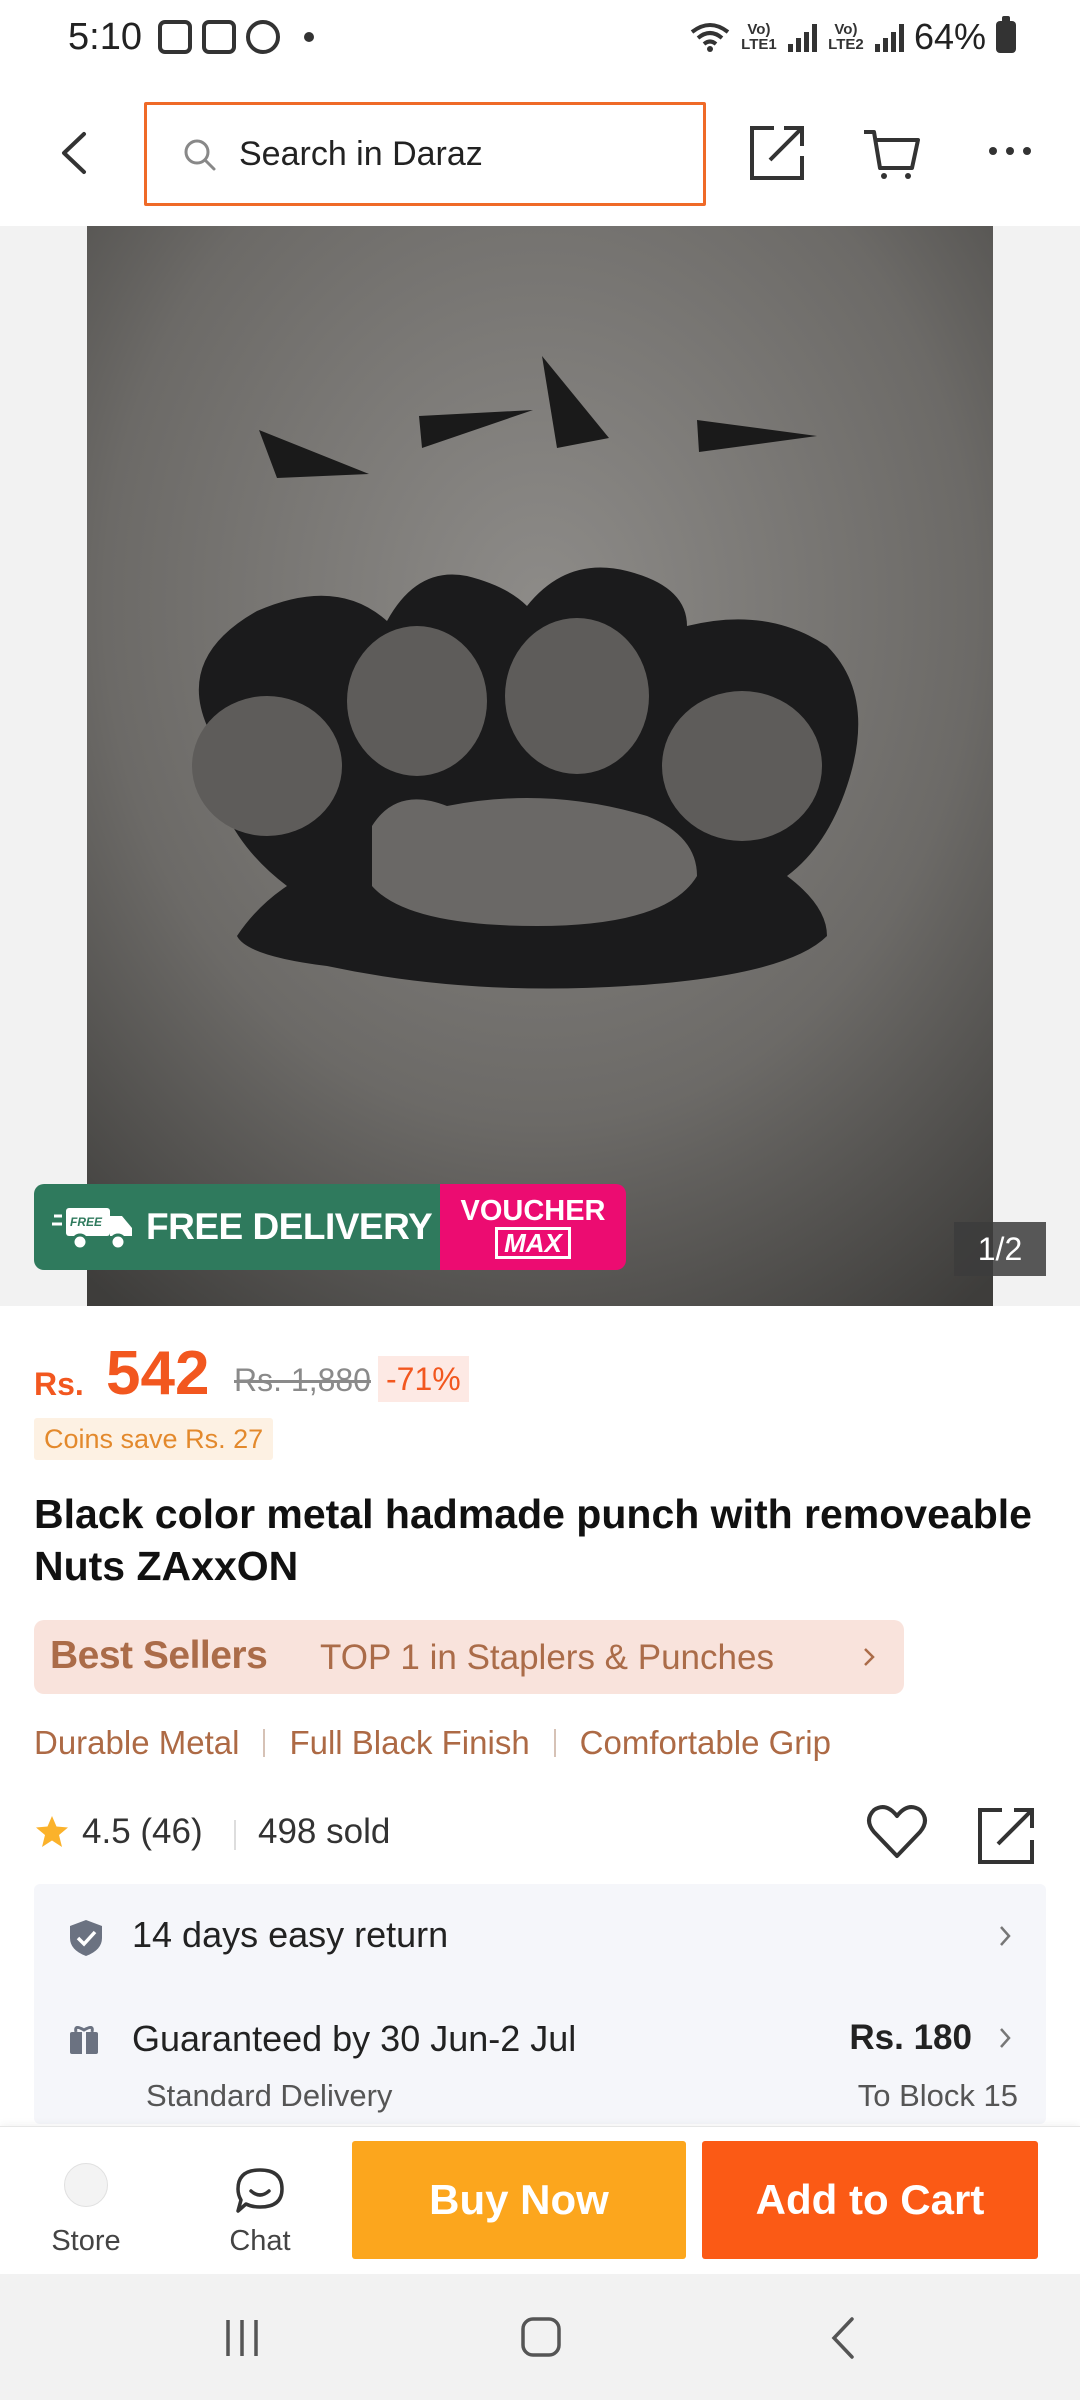 Image resolution: width=1080 pixels, height=2400 pixels. I want to click on store-button: Store, so click(86, 2201).